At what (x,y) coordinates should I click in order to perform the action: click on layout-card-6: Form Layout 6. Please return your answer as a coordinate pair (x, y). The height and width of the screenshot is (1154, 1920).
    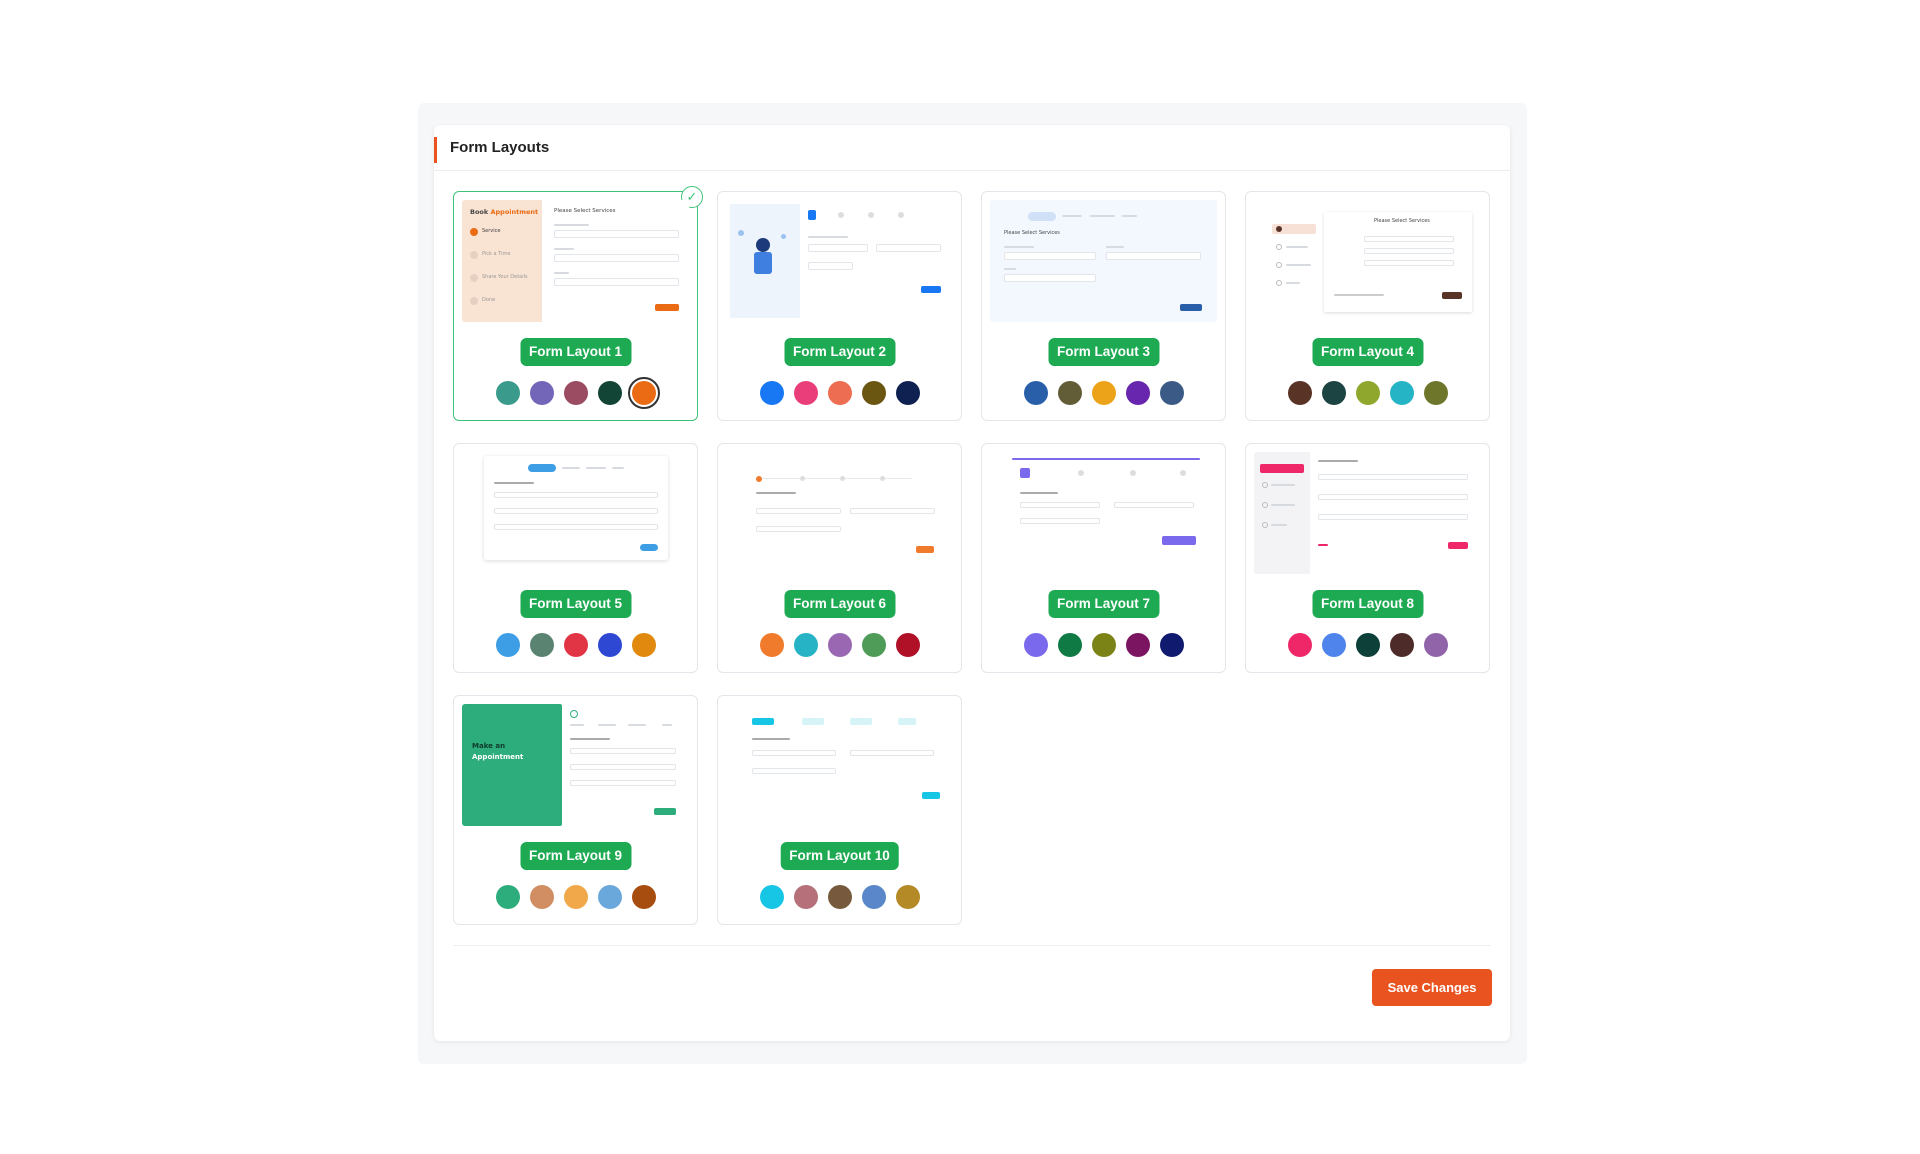
    Looking at the image, I should click on (839, 558).